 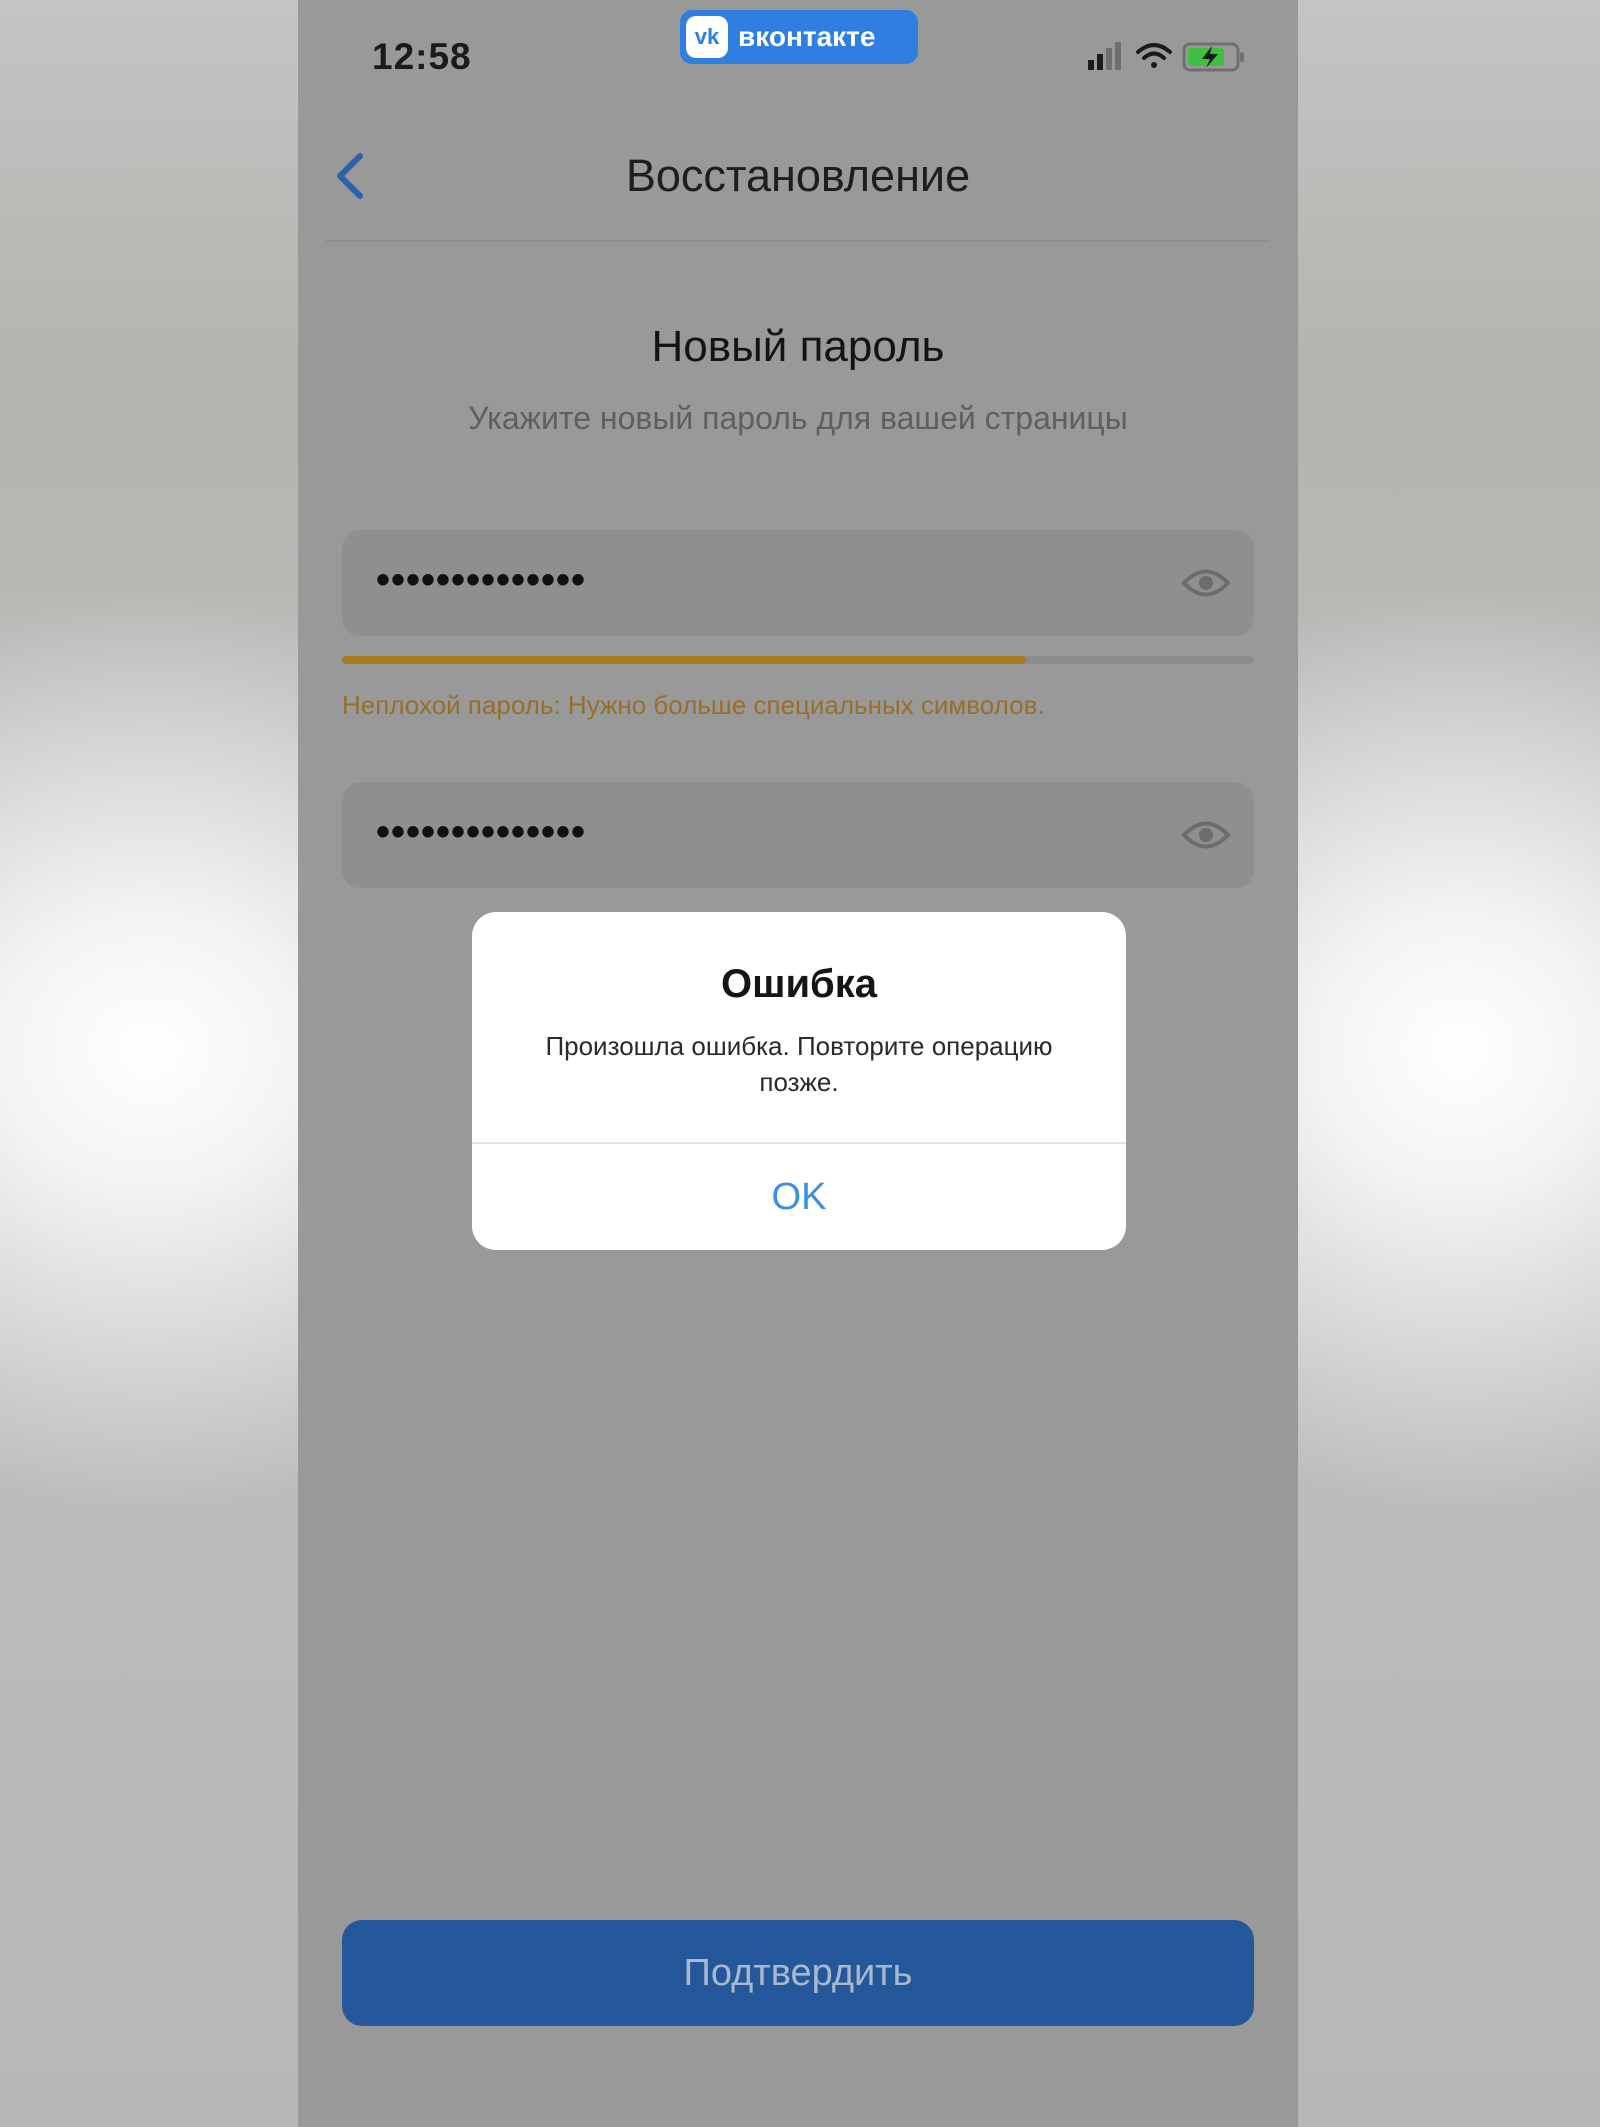 What do you see at coordinates (798, 175) in the screenshot?
I see `page-title: Восстановление` at bounding box center [798, 175].